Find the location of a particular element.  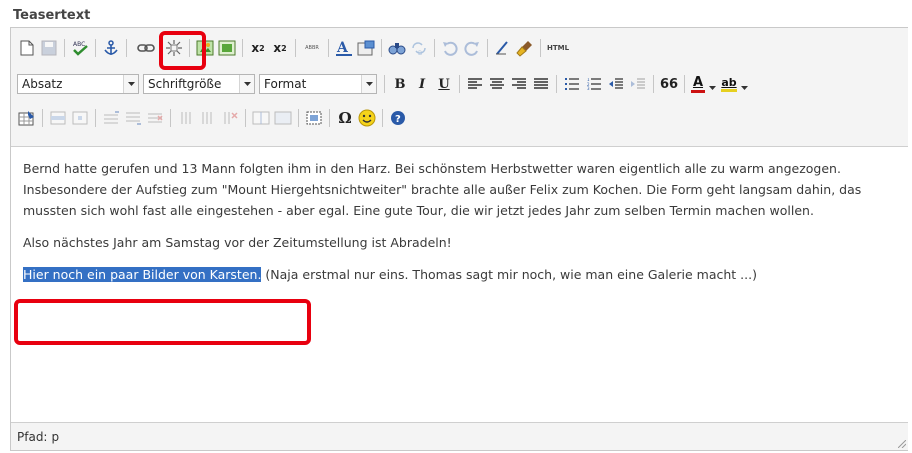

insert-row-before-icon is located at coordinates (111, 118).